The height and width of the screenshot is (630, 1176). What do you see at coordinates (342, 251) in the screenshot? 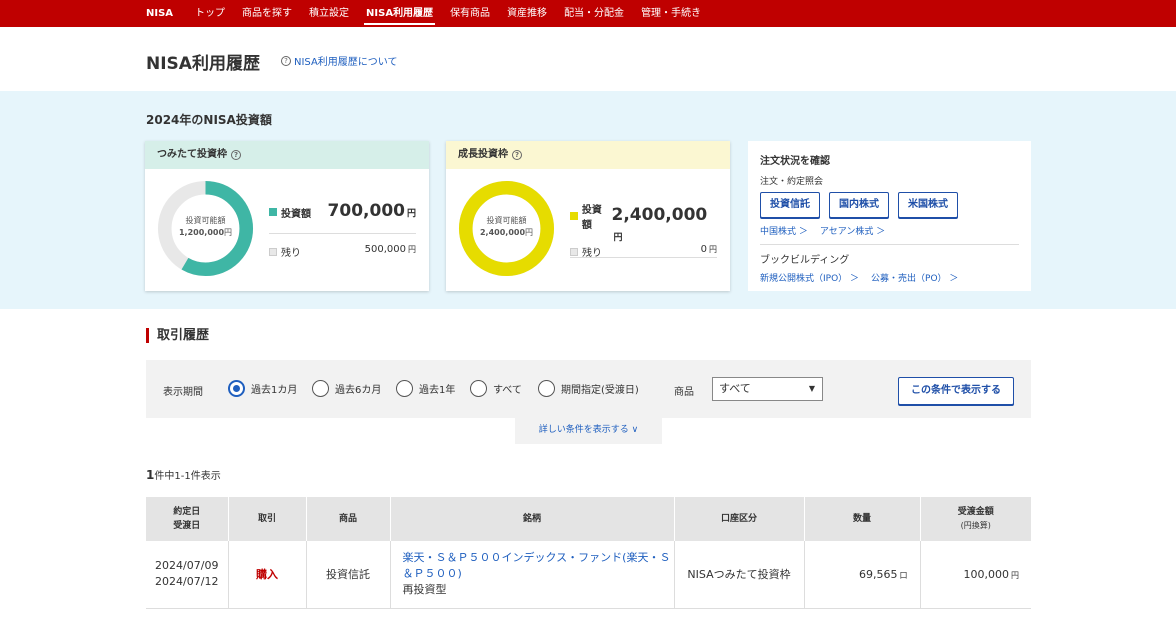
I see `tsumitate-remaining-row: 残り 500,000 円` at bounding box center [342, 251].